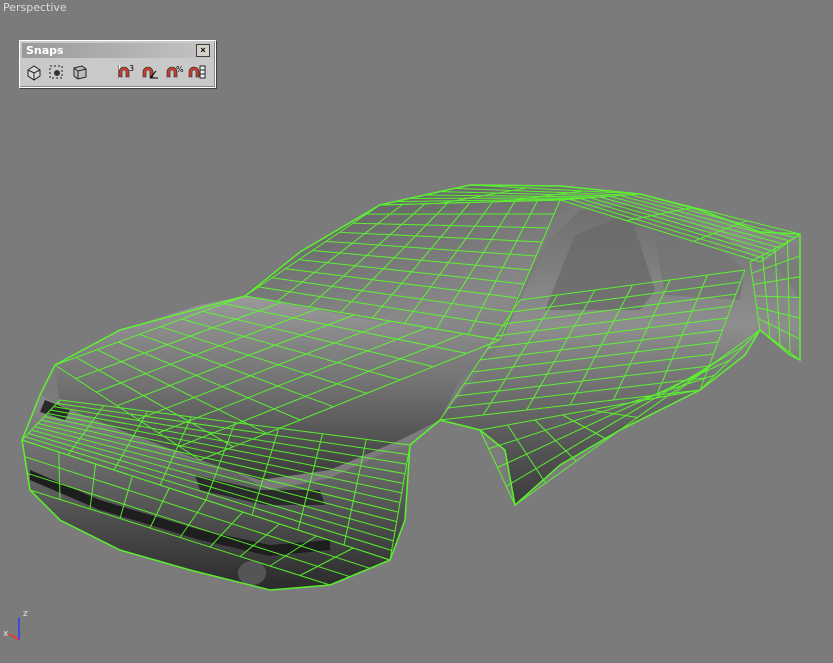 The height and width of the screenshot is (663, 833). I want to click on percent-snap-icon: %, so click(174, 72).